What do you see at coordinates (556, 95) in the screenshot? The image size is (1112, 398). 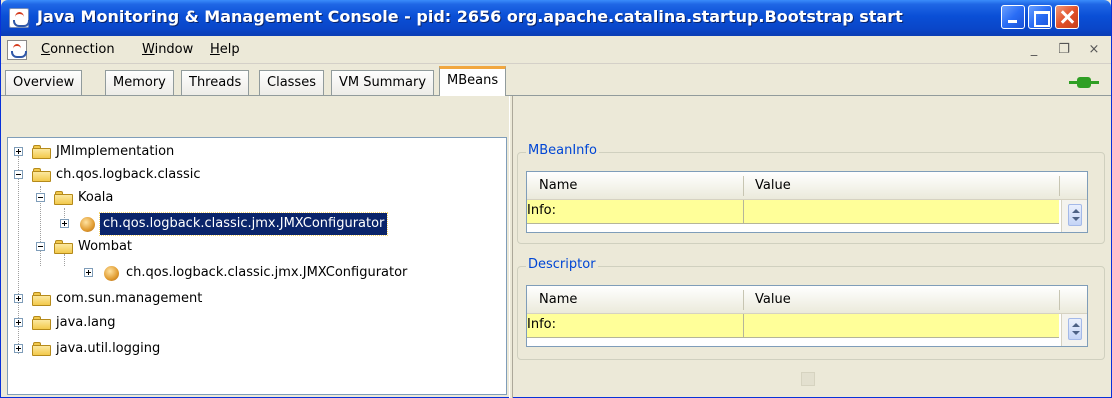 I see `tab-baseline` at bounding box center [556, 95].